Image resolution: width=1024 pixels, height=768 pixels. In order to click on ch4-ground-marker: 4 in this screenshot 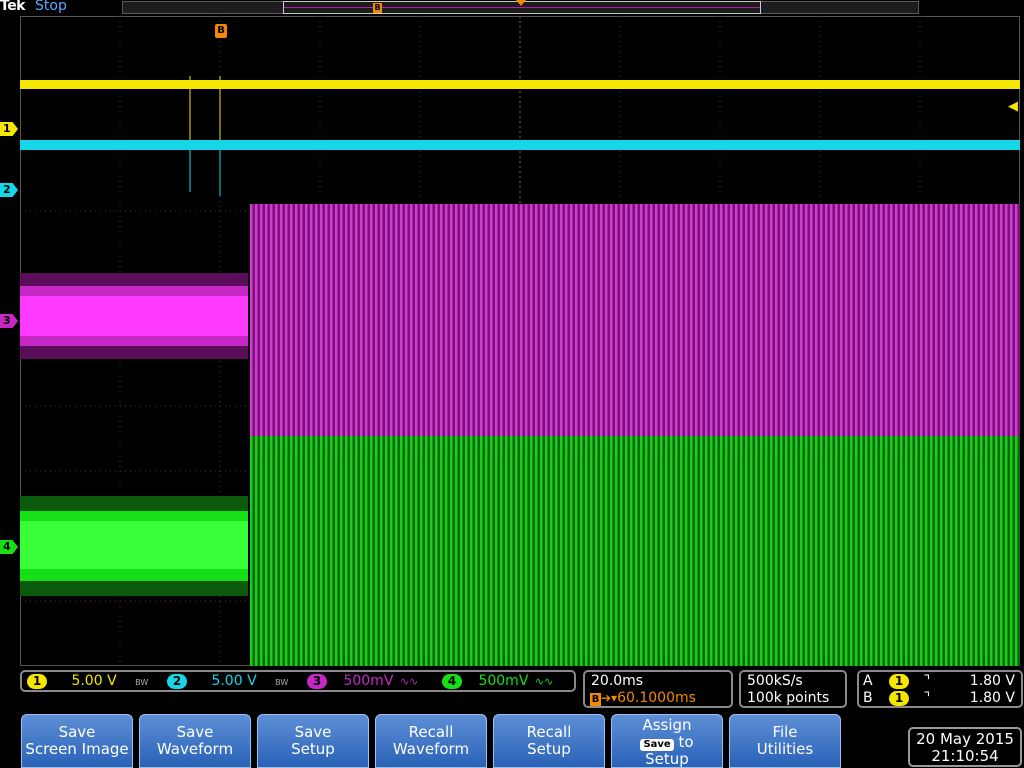, I will do `click(9, 547)`.